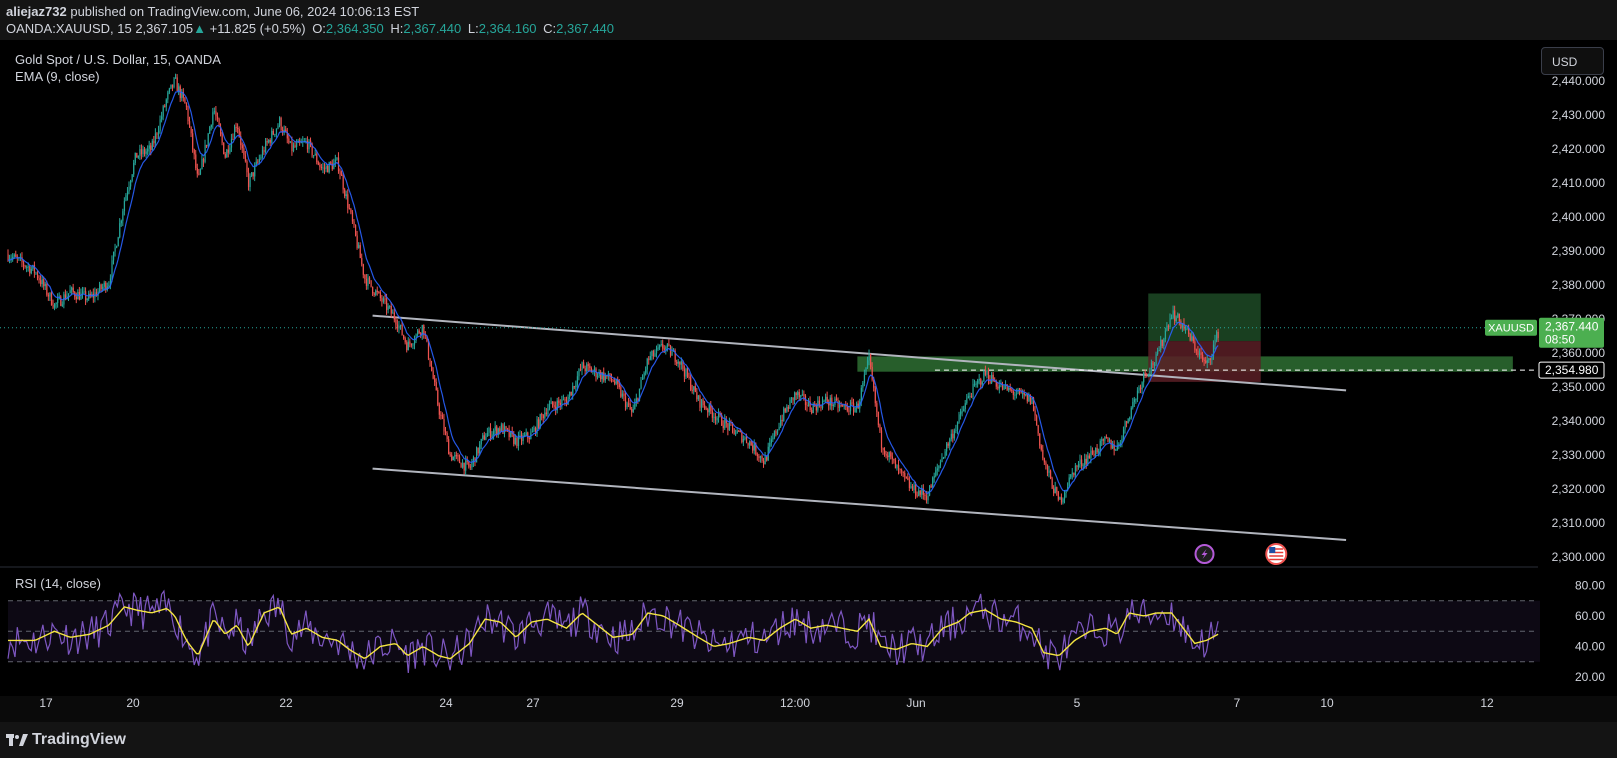 This screenshot has width=1617, height=758. What do you see at coordinates (1579, 183) in the screenshot?
I see `price-tick-label: 2,410.000` at bounding box center [1579, 183].